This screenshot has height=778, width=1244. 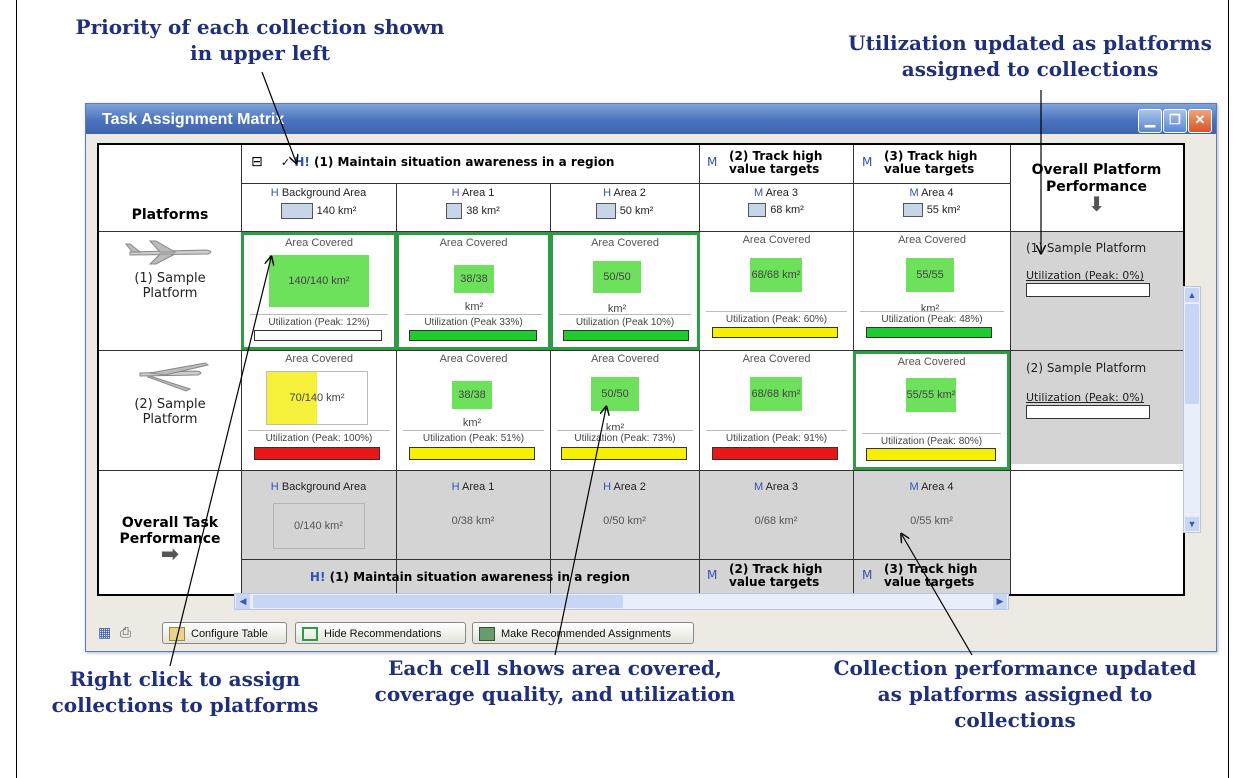 I want to click on callout-right-click-line2: collections to platforms, so click(x=185, y=705).